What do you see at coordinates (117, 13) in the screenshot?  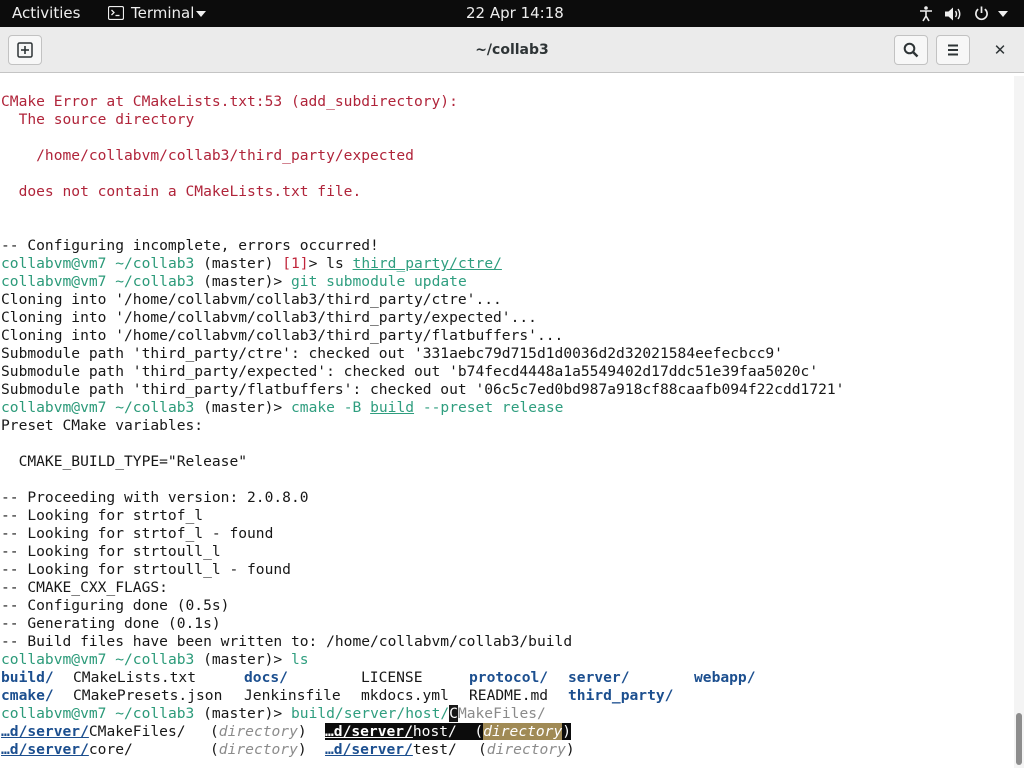 I see `terminal-icon` at bounding box center [117, 13].